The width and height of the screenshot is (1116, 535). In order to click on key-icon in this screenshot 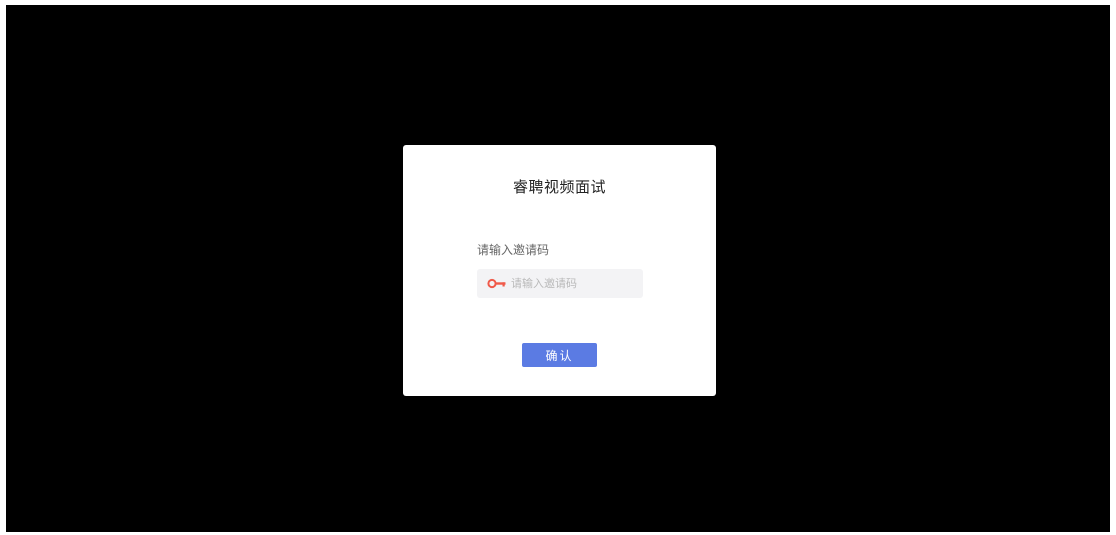, I will do `click(496, 283)`.